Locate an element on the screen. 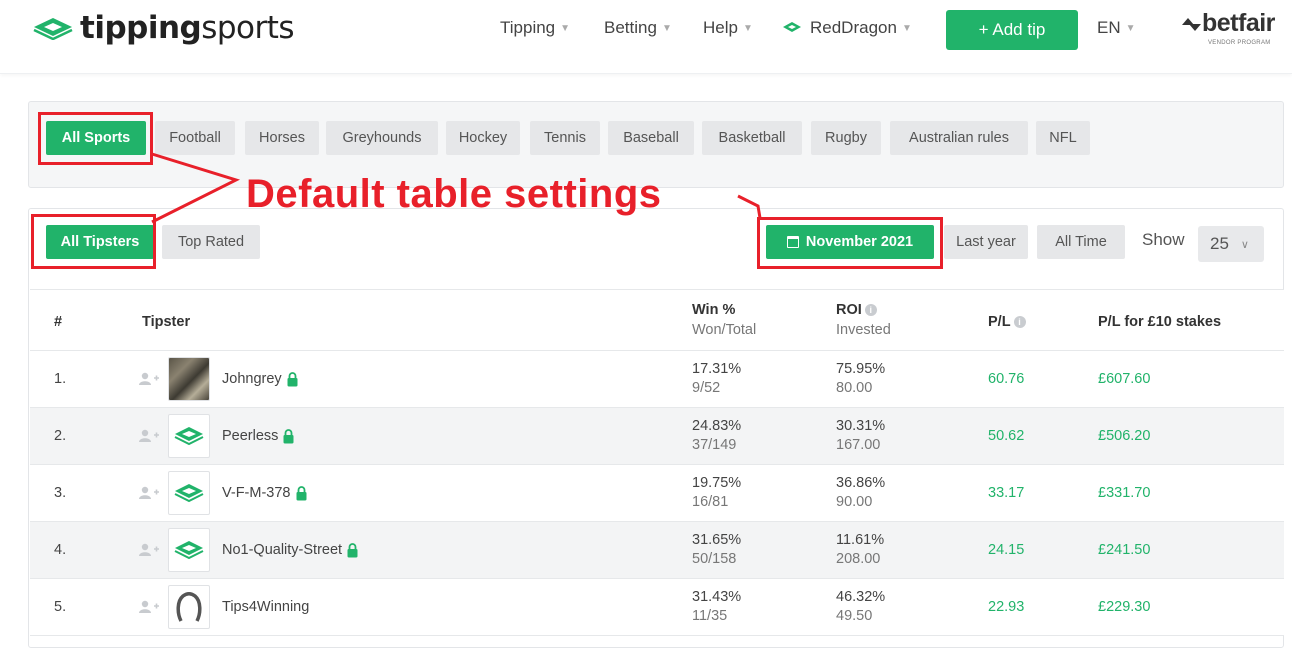  highlight-box-all-tipsters is located at coordinates (93, 241).